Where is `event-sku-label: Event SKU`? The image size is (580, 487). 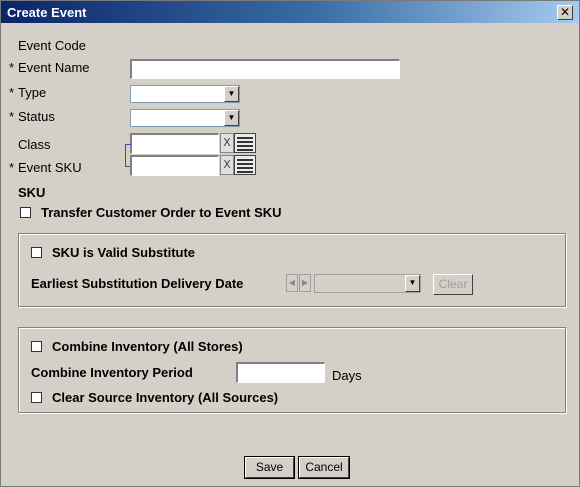
event-sku-label: Event SKU is located at coordinates (50, 167).